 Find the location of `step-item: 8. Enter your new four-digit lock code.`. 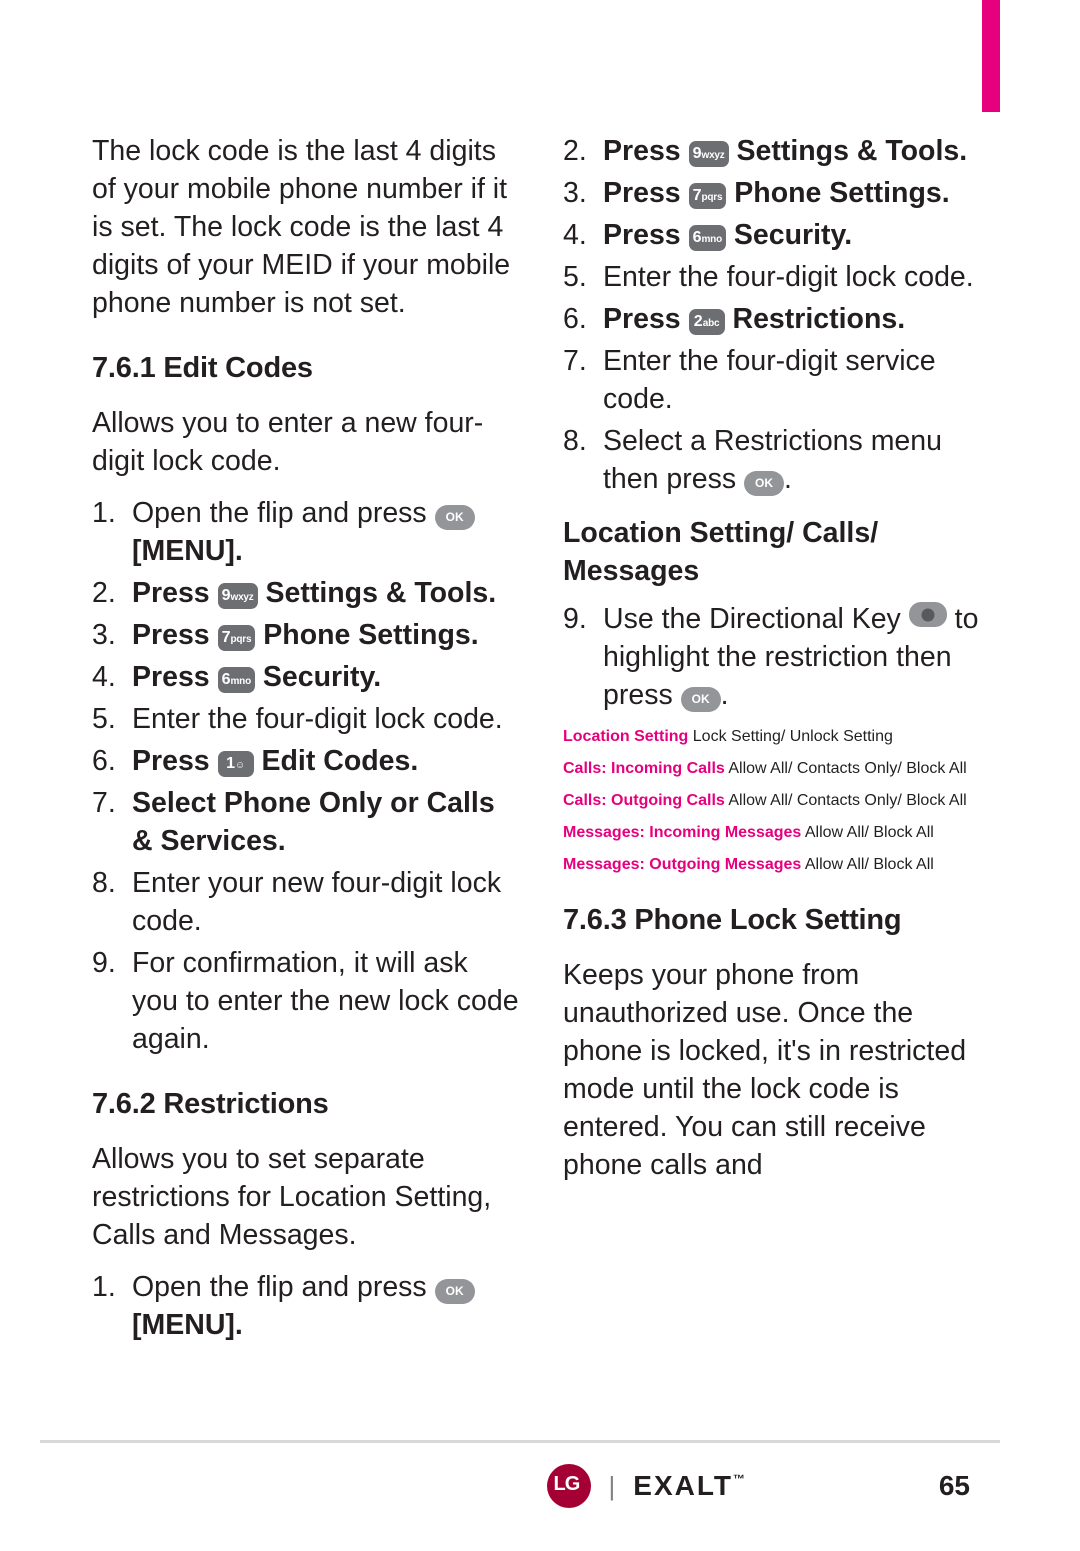

step-item: 8. Enter your new four-digit lock code. is located at coordinates (306, 902).